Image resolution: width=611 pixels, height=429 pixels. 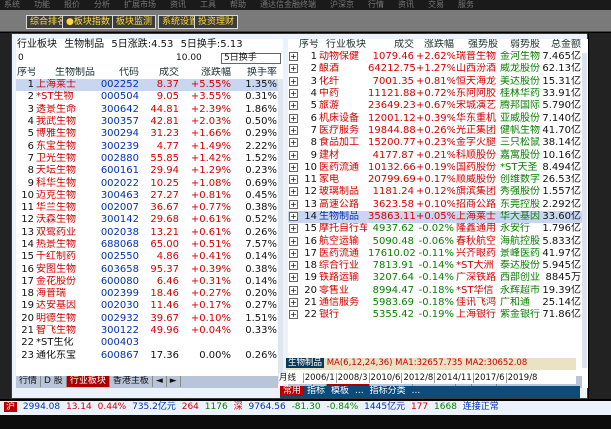 What do you see at coordinates (216, 22) in the screenshot?
I see `toolbar-button-invest: 投资理财` at bounding box center [216, 22].